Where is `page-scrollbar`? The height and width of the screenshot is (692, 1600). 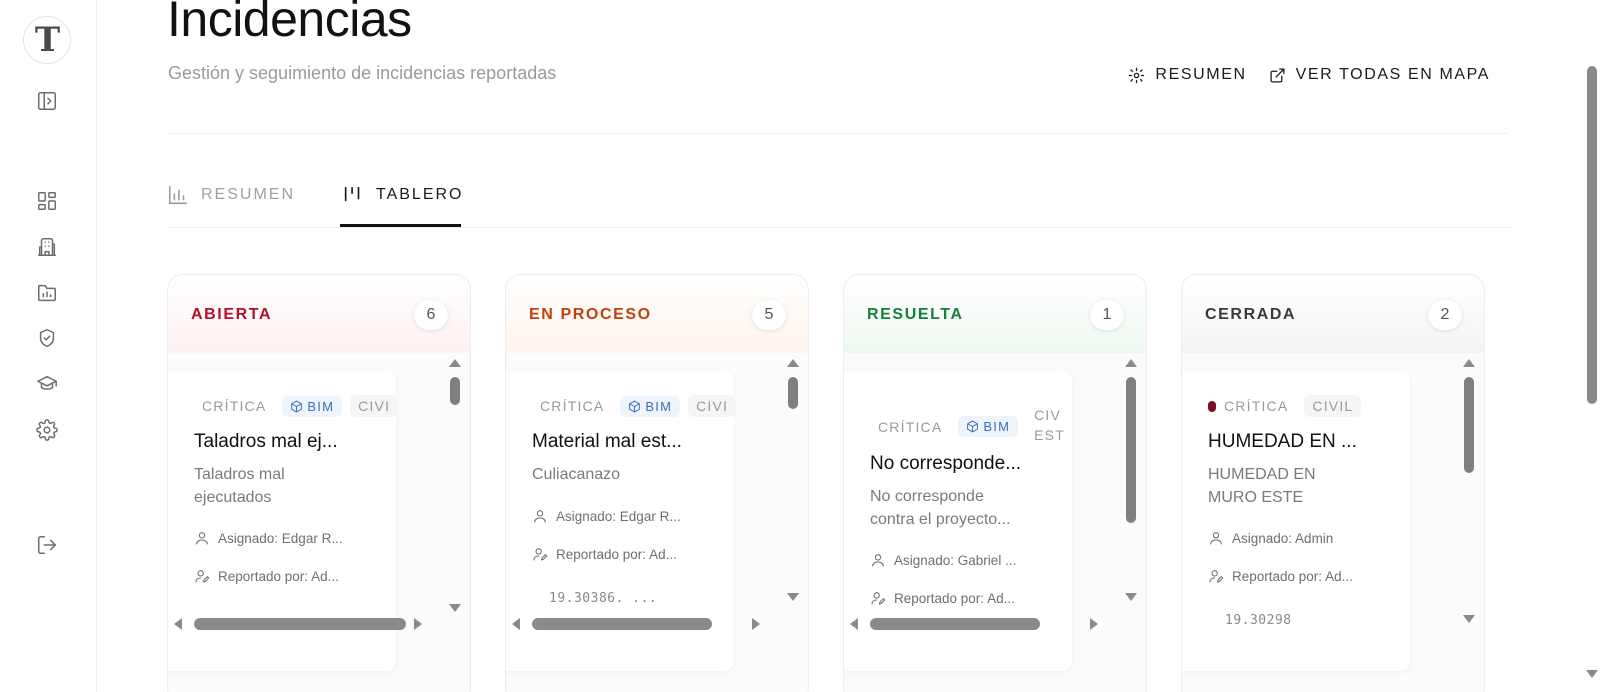 page-scrollbar is located at coordinates (1592, 346).